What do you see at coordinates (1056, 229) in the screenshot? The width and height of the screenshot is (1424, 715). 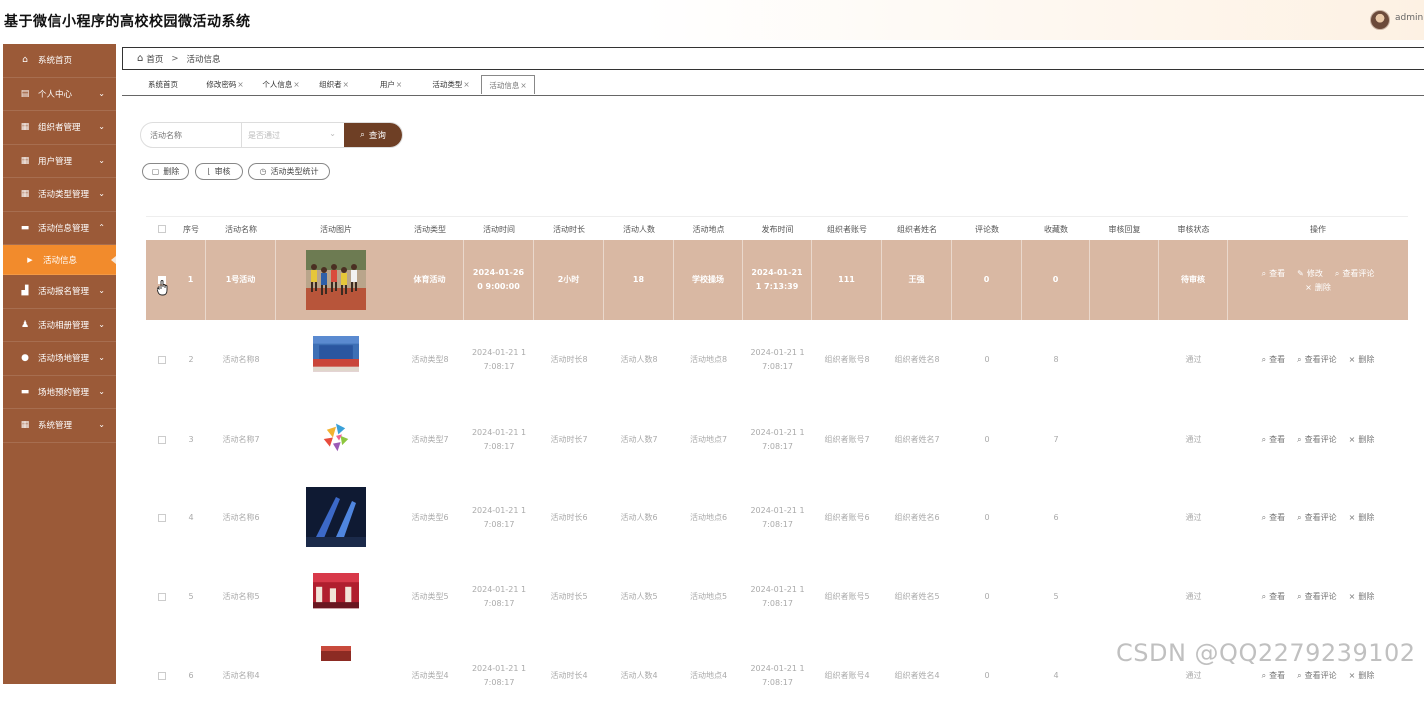 I see `column-header: 收藏数` at bounding box center [1056, 229].